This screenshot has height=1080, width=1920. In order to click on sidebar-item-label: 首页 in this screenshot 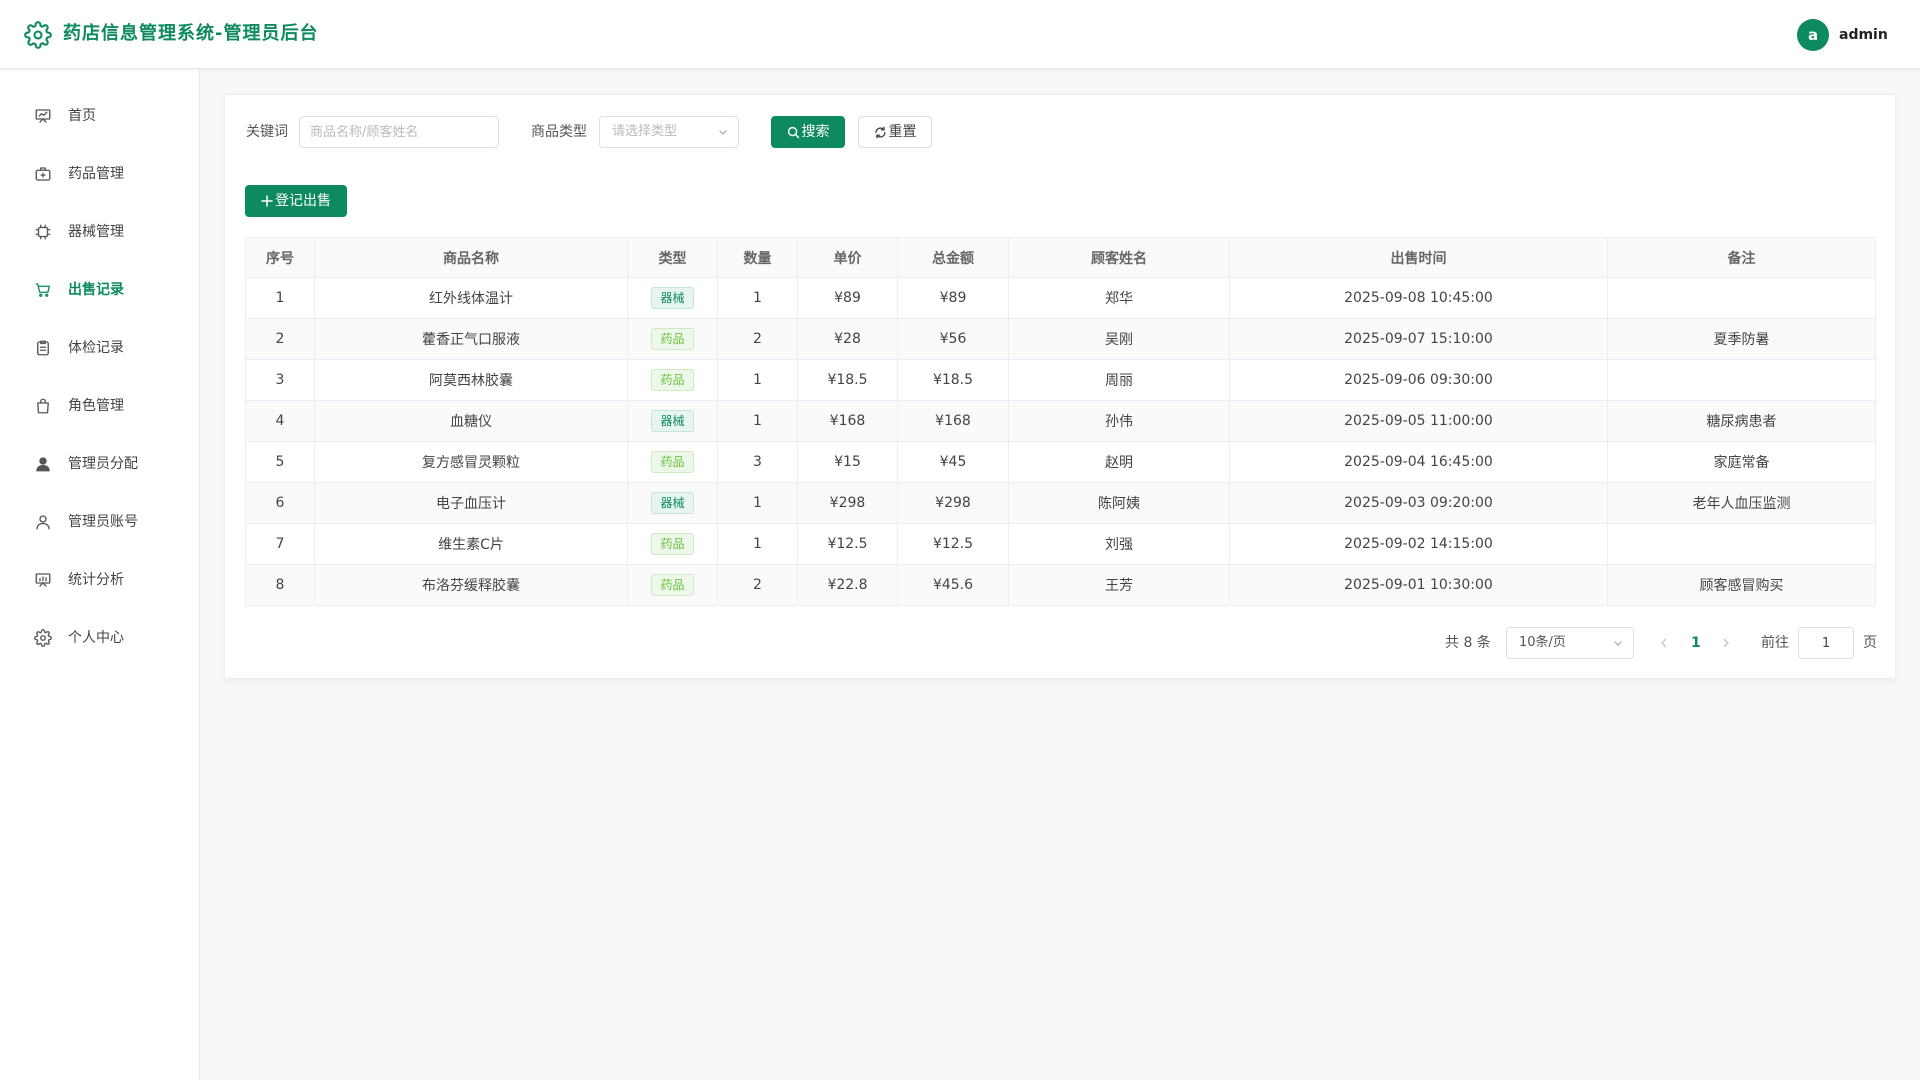, I will do `click(82, 116)`.